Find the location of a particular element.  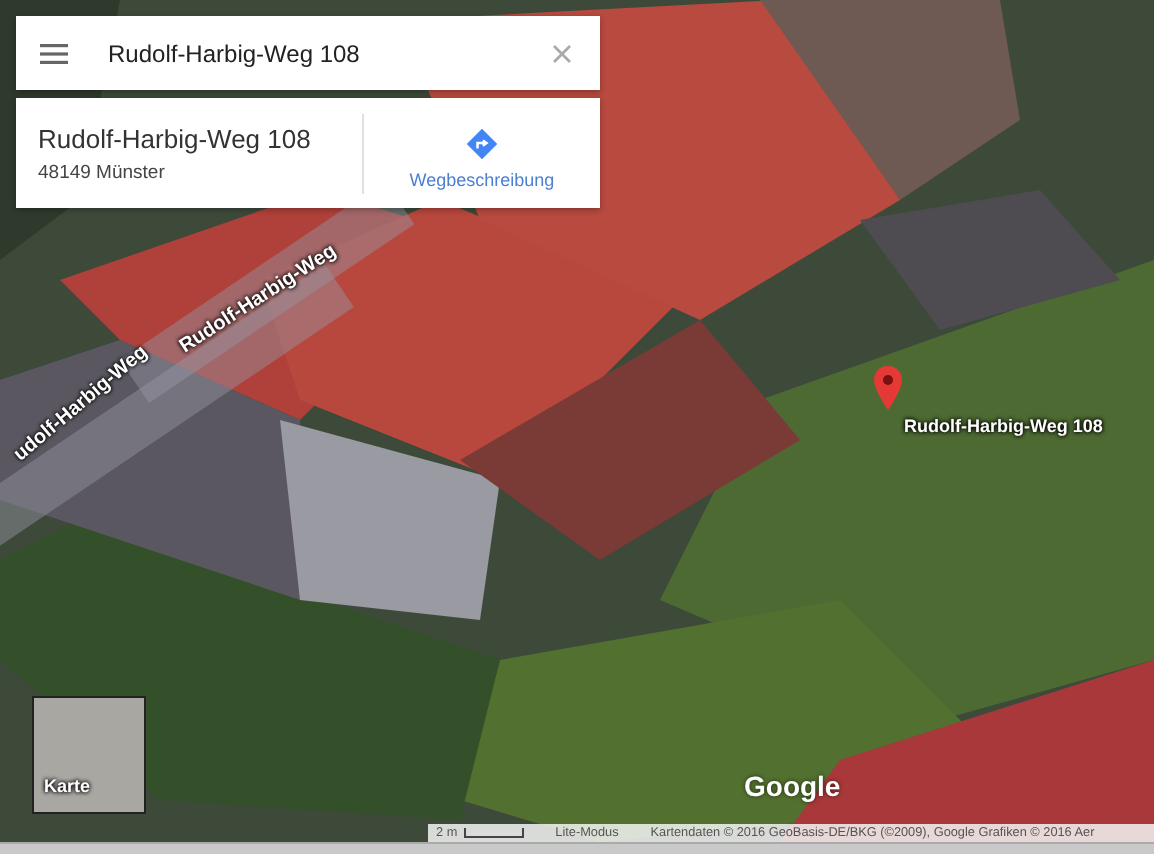

scale-bar-icon is located at coordinates (493, 833).